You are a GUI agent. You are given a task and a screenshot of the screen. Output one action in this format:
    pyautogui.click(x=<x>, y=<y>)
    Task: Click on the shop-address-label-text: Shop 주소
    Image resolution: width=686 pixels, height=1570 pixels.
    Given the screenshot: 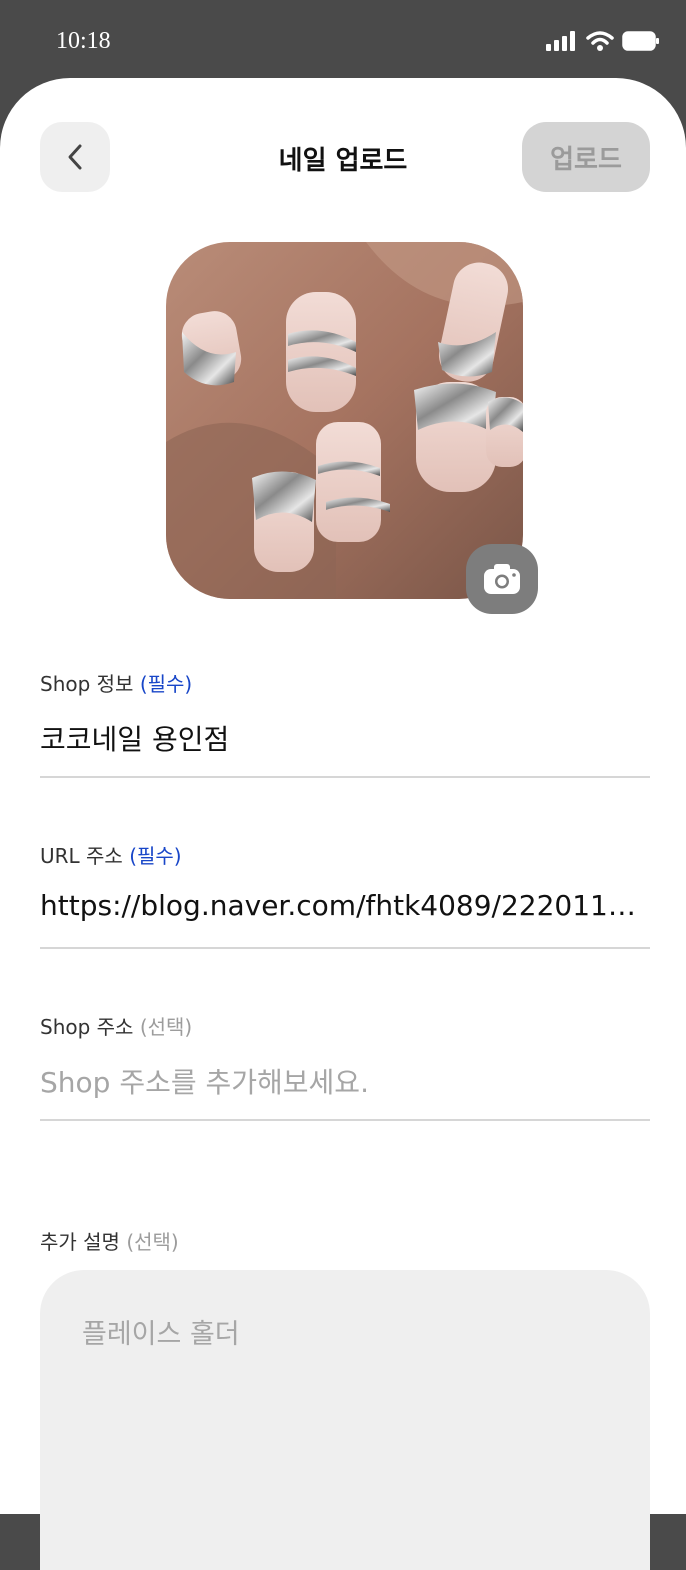 What is the action you would take?
    pyautogui.click(x=87, y=1027)
    